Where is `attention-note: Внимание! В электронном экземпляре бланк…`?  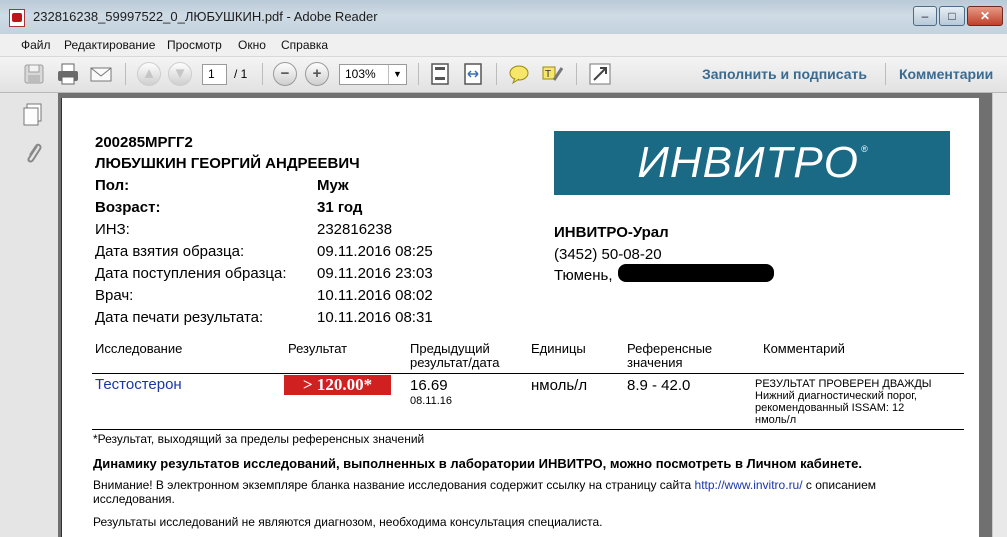
attention-note: Внимание! В электронном экземпляре бланк… is located at coordinates (484, 485).